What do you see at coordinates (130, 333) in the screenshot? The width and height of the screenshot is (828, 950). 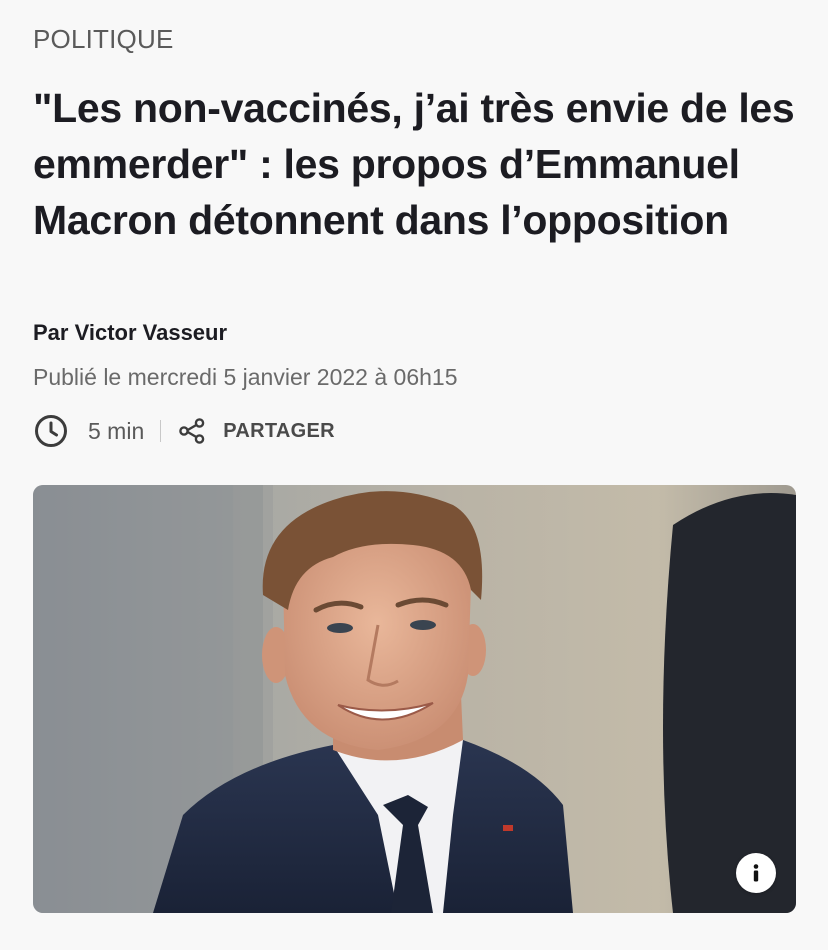 I see `author-byline: Par Victor Vasseur` at bounding box center [130, 333].